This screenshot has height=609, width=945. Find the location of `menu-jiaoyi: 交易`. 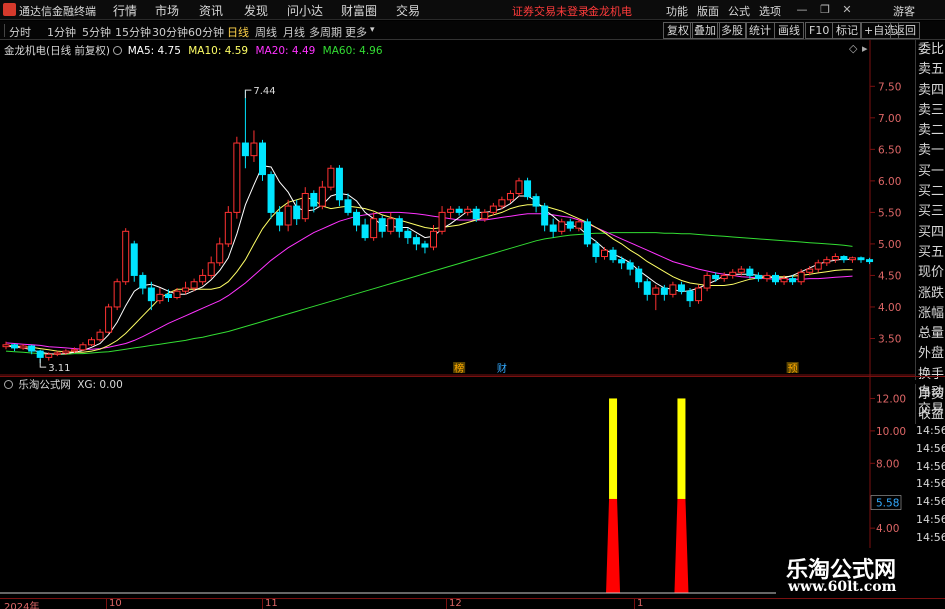

menu-jiaoyi: 交易 is located at coordinates (408, 10).